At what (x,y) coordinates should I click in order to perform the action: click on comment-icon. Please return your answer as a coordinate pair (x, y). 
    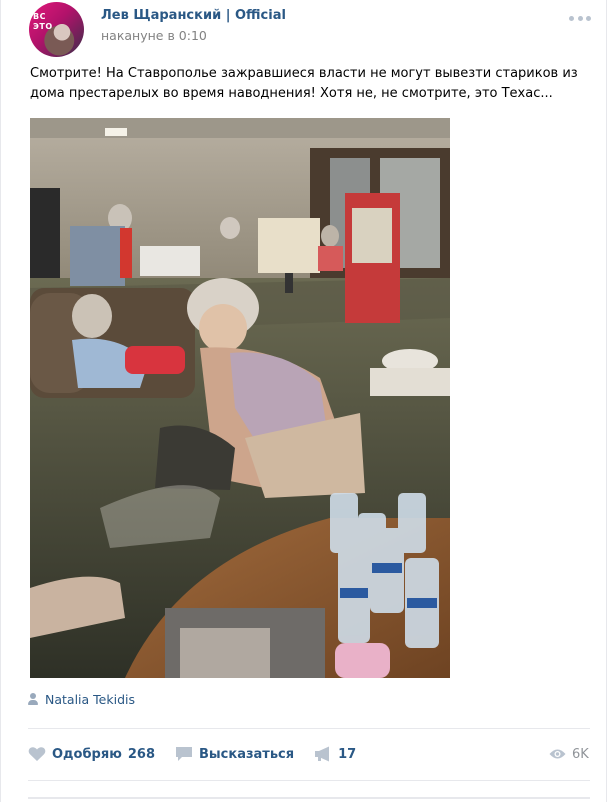
    Looking at the image, I should click on (184, 754).